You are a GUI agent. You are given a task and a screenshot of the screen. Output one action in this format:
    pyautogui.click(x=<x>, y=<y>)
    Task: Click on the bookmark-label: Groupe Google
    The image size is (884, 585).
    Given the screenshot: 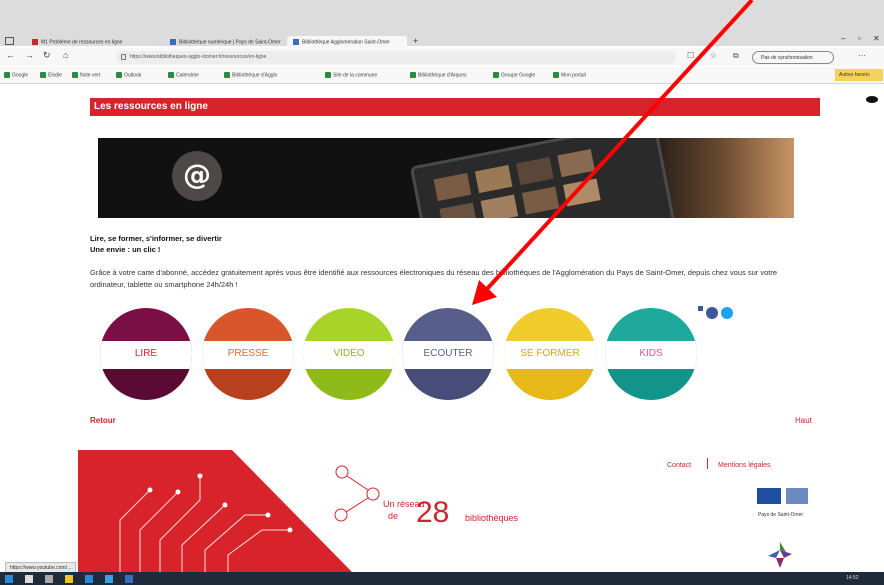 What is the action you would take?
    pyautogui.click(x=518, y=75)
    